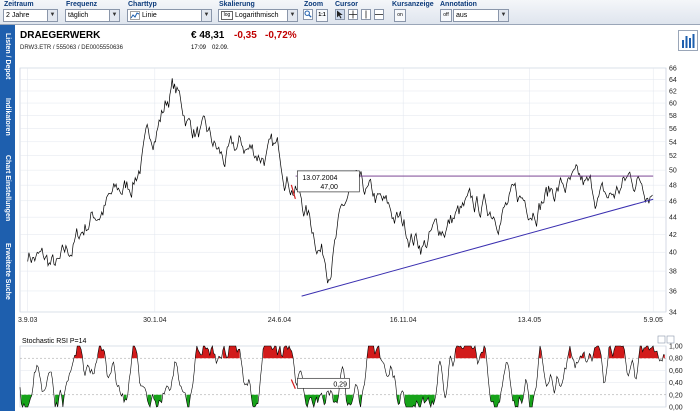 The width and height of the screenshot is (700, 411). I want to click on crosshair-icon, so click(353, 14).